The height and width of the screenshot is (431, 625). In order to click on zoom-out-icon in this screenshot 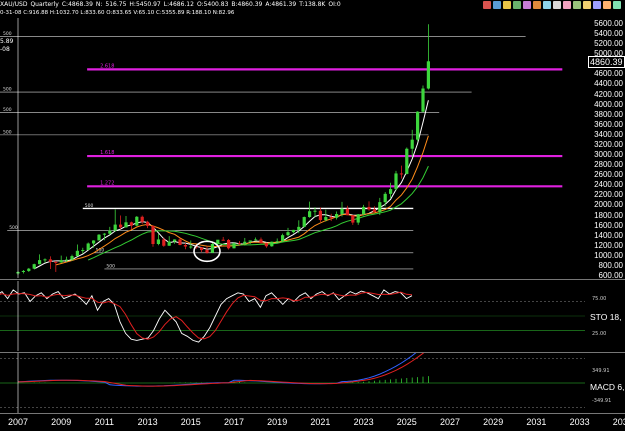, I will do `click(497, 5)`.